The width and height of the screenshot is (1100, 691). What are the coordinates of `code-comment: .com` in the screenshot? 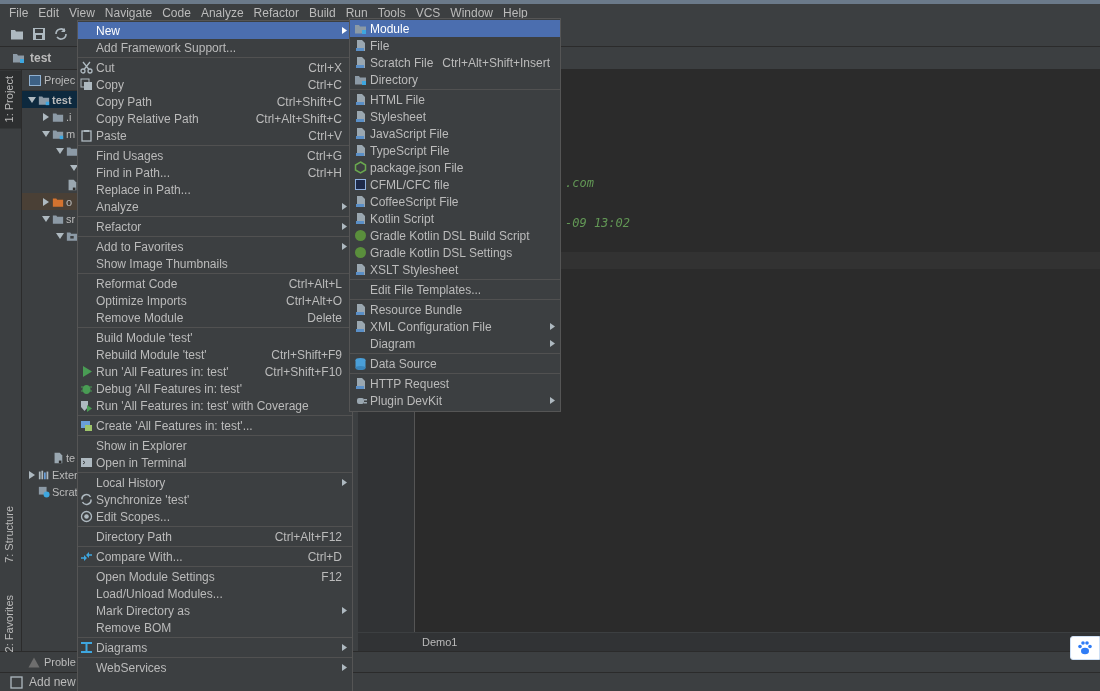 It's located at (579, 184).